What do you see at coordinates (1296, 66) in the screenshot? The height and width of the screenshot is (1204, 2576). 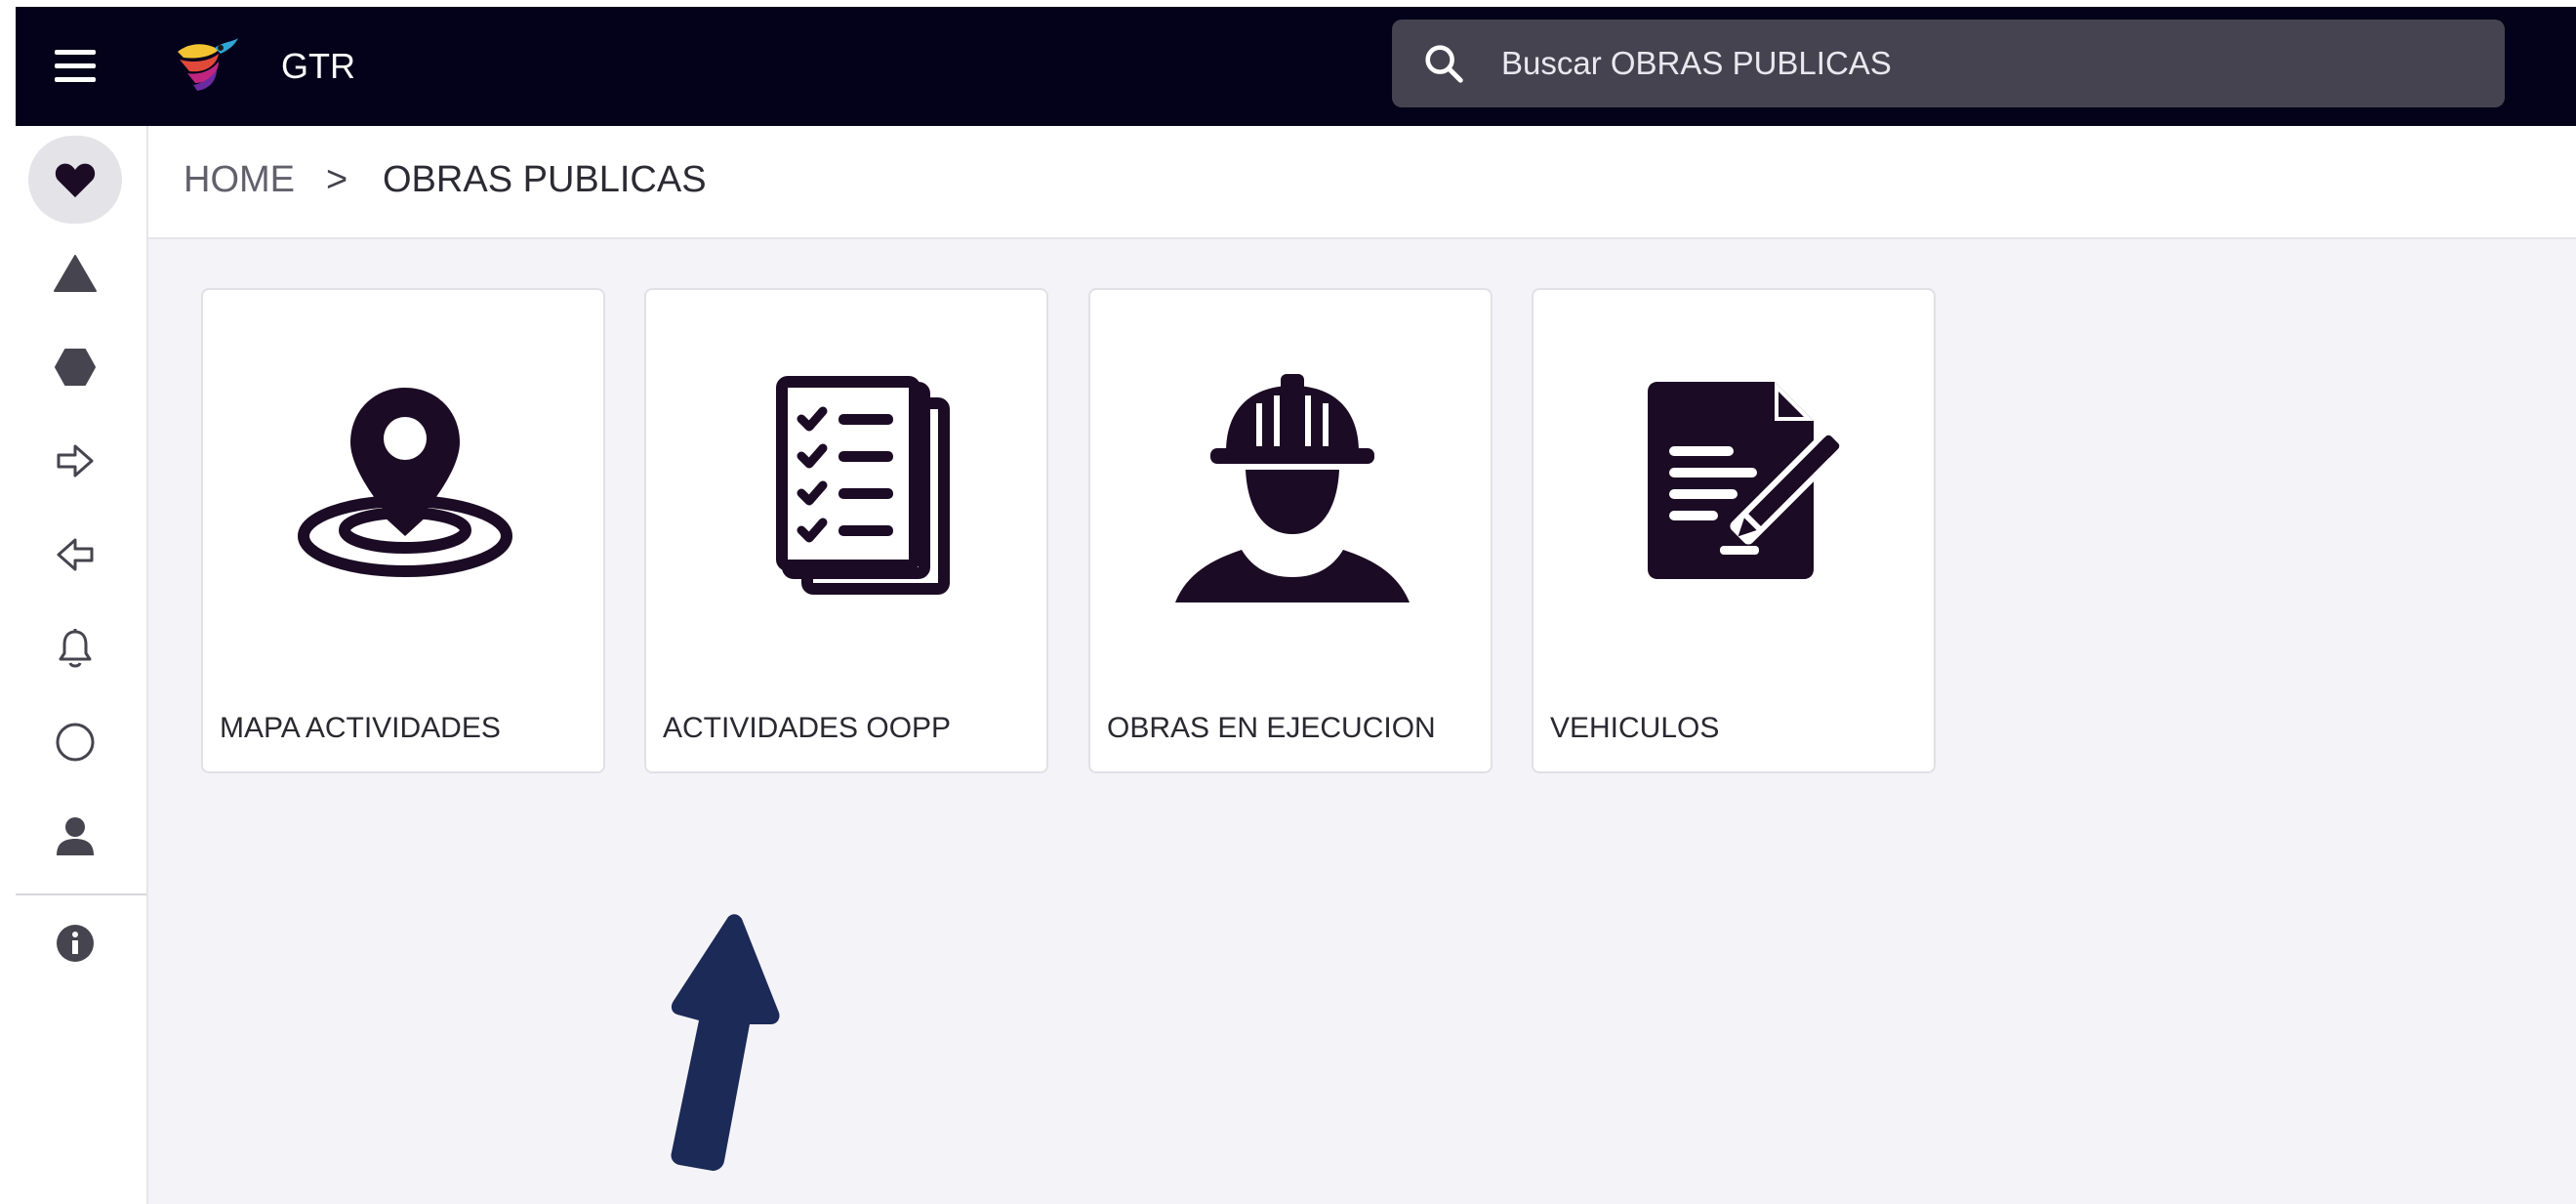 I see `top-bar: GTR` at bounding box center [1296, 66].